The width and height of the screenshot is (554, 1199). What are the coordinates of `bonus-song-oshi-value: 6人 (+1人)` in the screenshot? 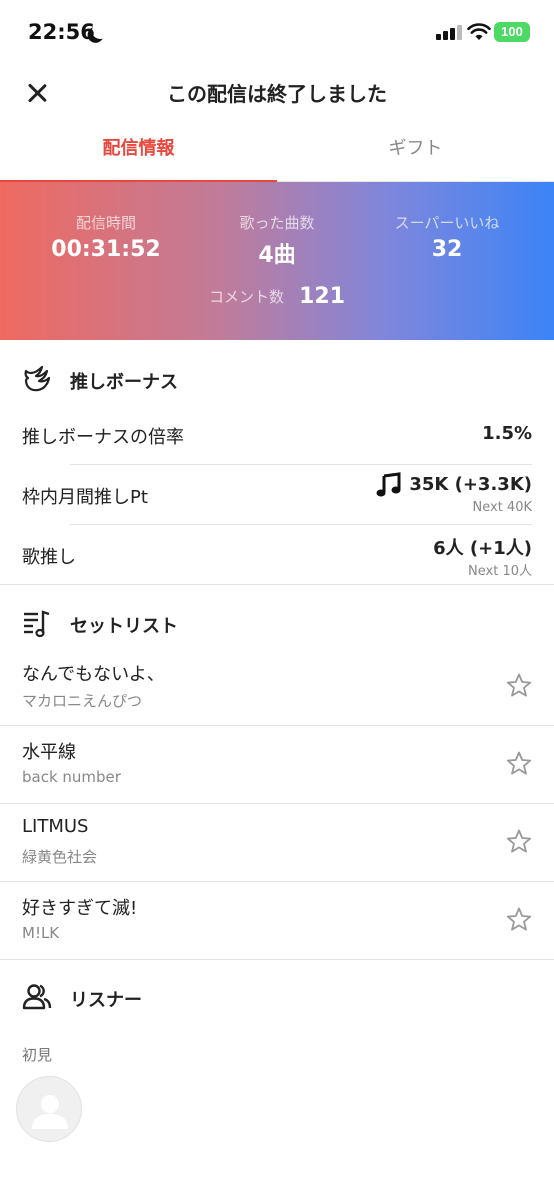 It's located at (482, 548).